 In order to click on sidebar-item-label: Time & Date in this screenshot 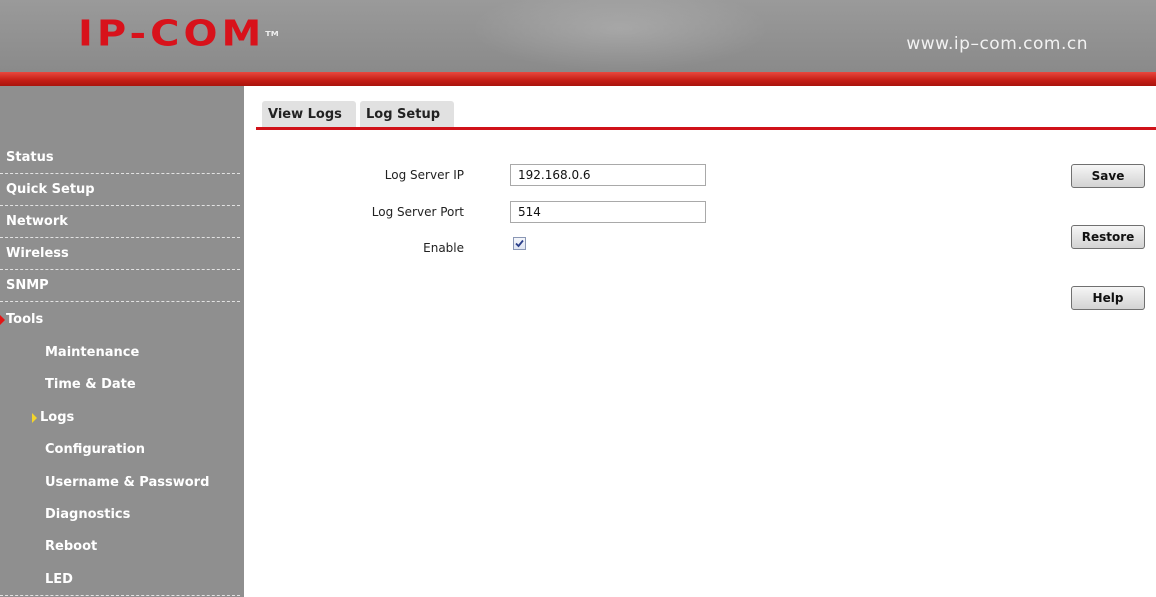, I will do `click(90, 384)`.